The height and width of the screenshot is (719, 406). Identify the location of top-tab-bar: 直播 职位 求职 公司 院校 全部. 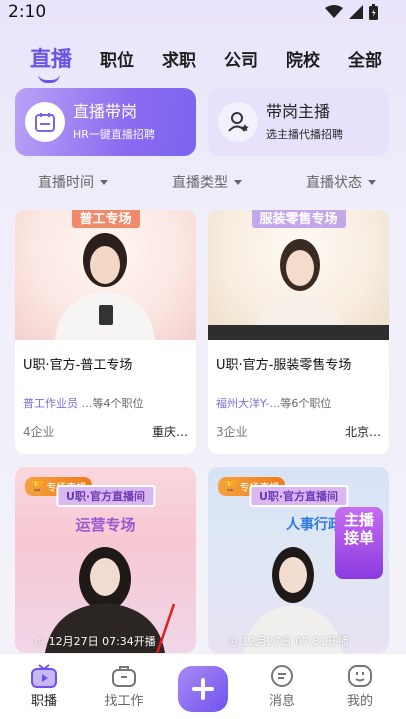
(206, 61).